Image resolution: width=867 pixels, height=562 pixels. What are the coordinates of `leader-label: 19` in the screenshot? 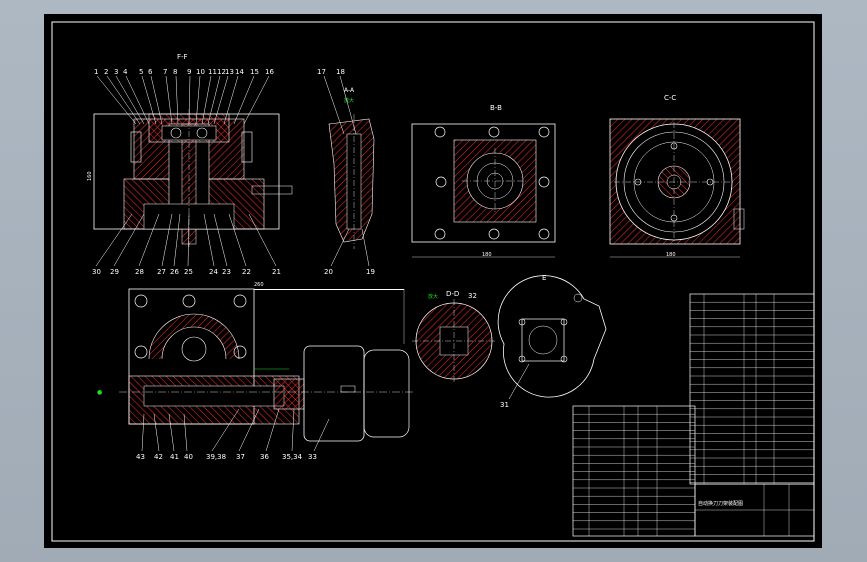 It's located at (370, 272).